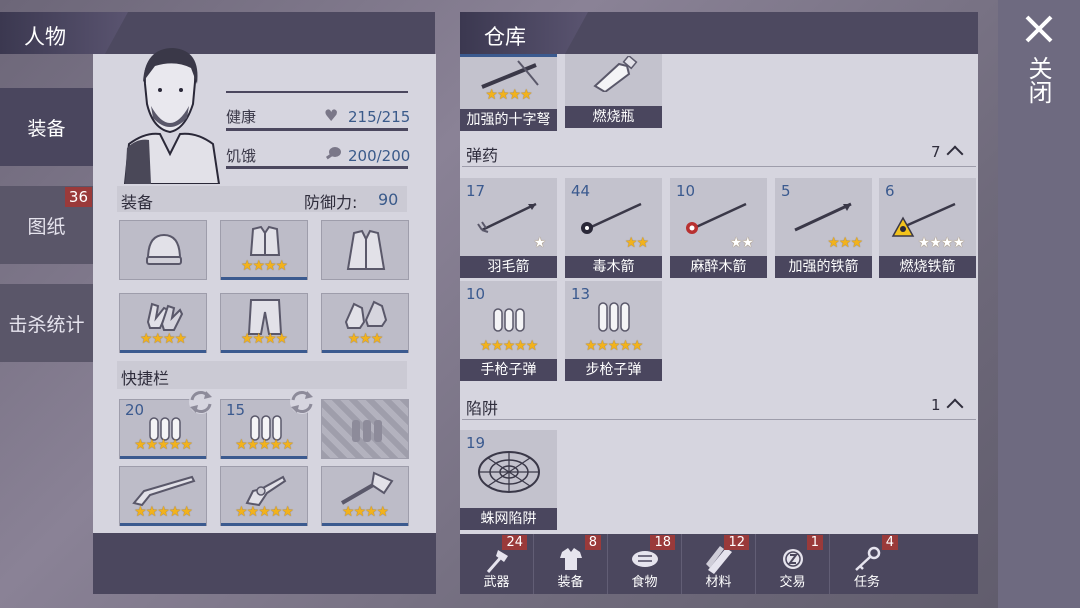 The image size is (1080, 608). I want to click on stats-divider, so click(317, 92).